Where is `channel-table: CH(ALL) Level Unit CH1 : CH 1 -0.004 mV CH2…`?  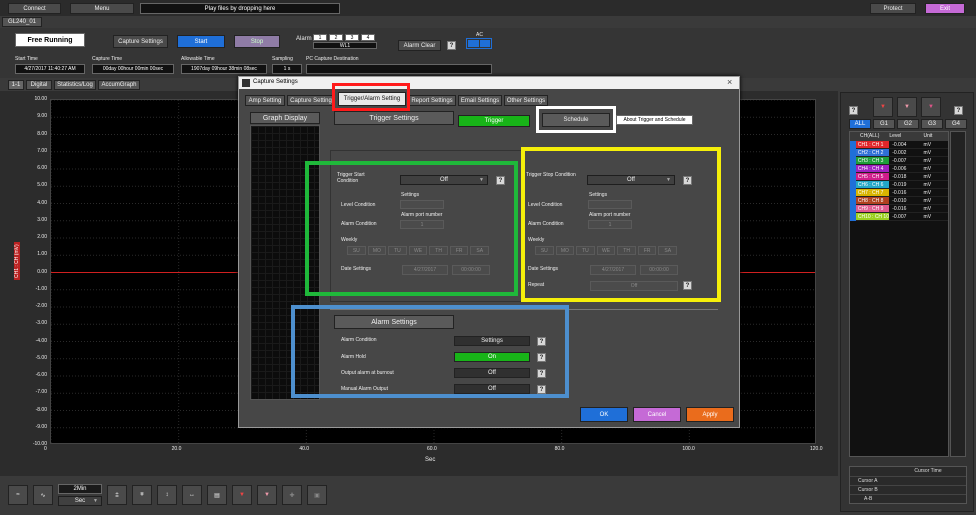 channel-table: CH(ALL) Level Unit CH1 : CH 1 -0.004 mV CH2… is located at coordinates (899, 294).